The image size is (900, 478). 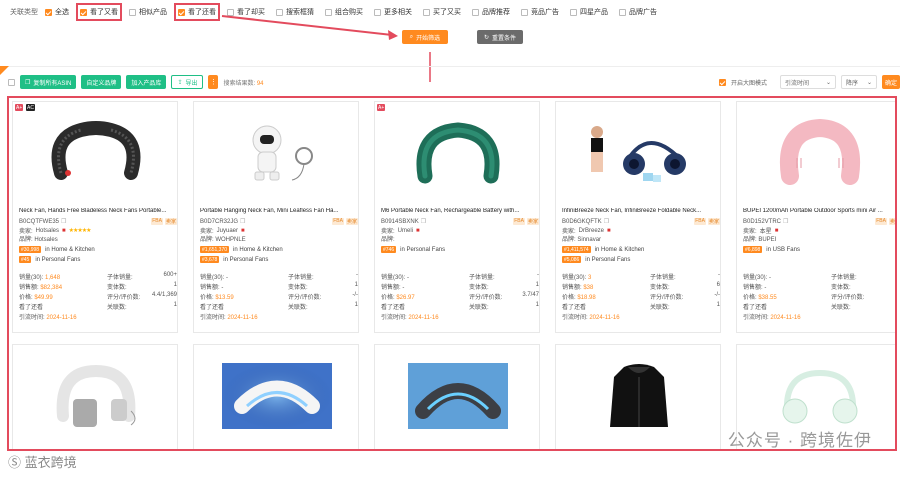 I want to click on stat-value: $82,384, so click(x=51, y=287).